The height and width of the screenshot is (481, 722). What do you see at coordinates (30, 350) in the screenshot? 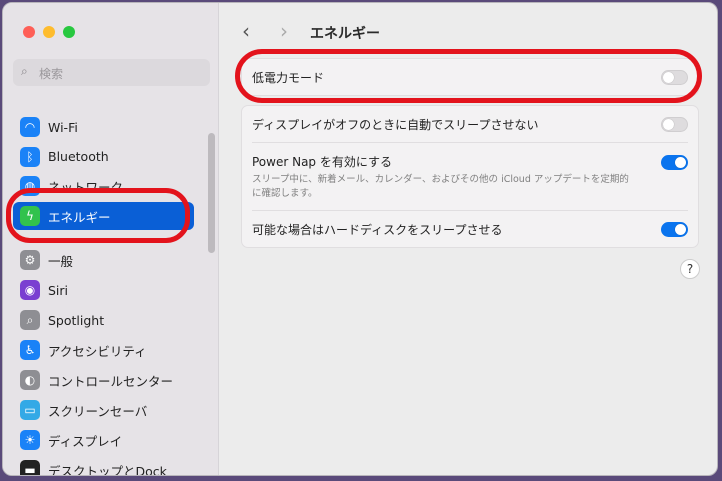
I see `accessibility-icon: ♿` at bounding box center [30, 350].